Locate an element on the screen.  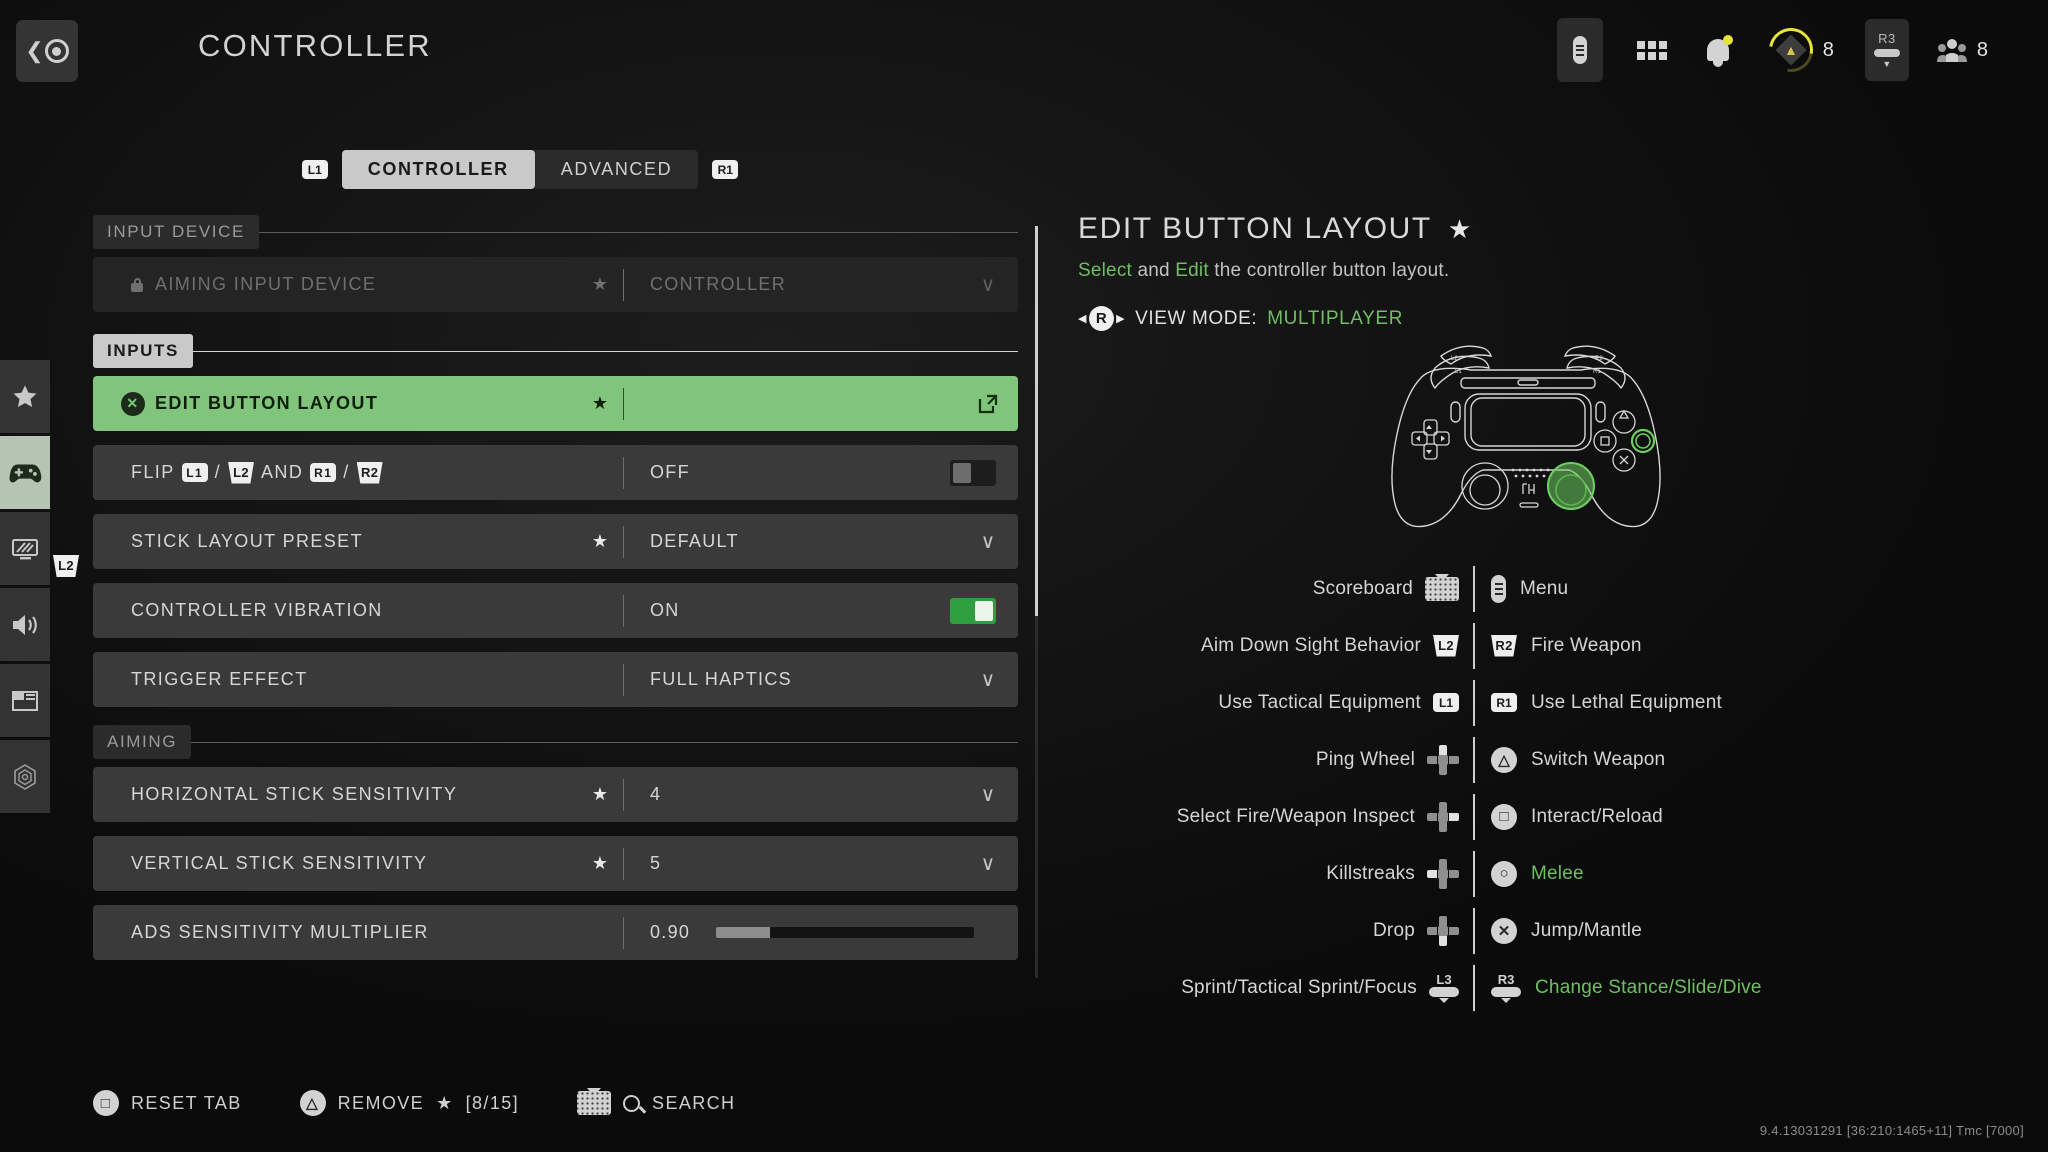
section-divider is located at coordinates (605, 351).